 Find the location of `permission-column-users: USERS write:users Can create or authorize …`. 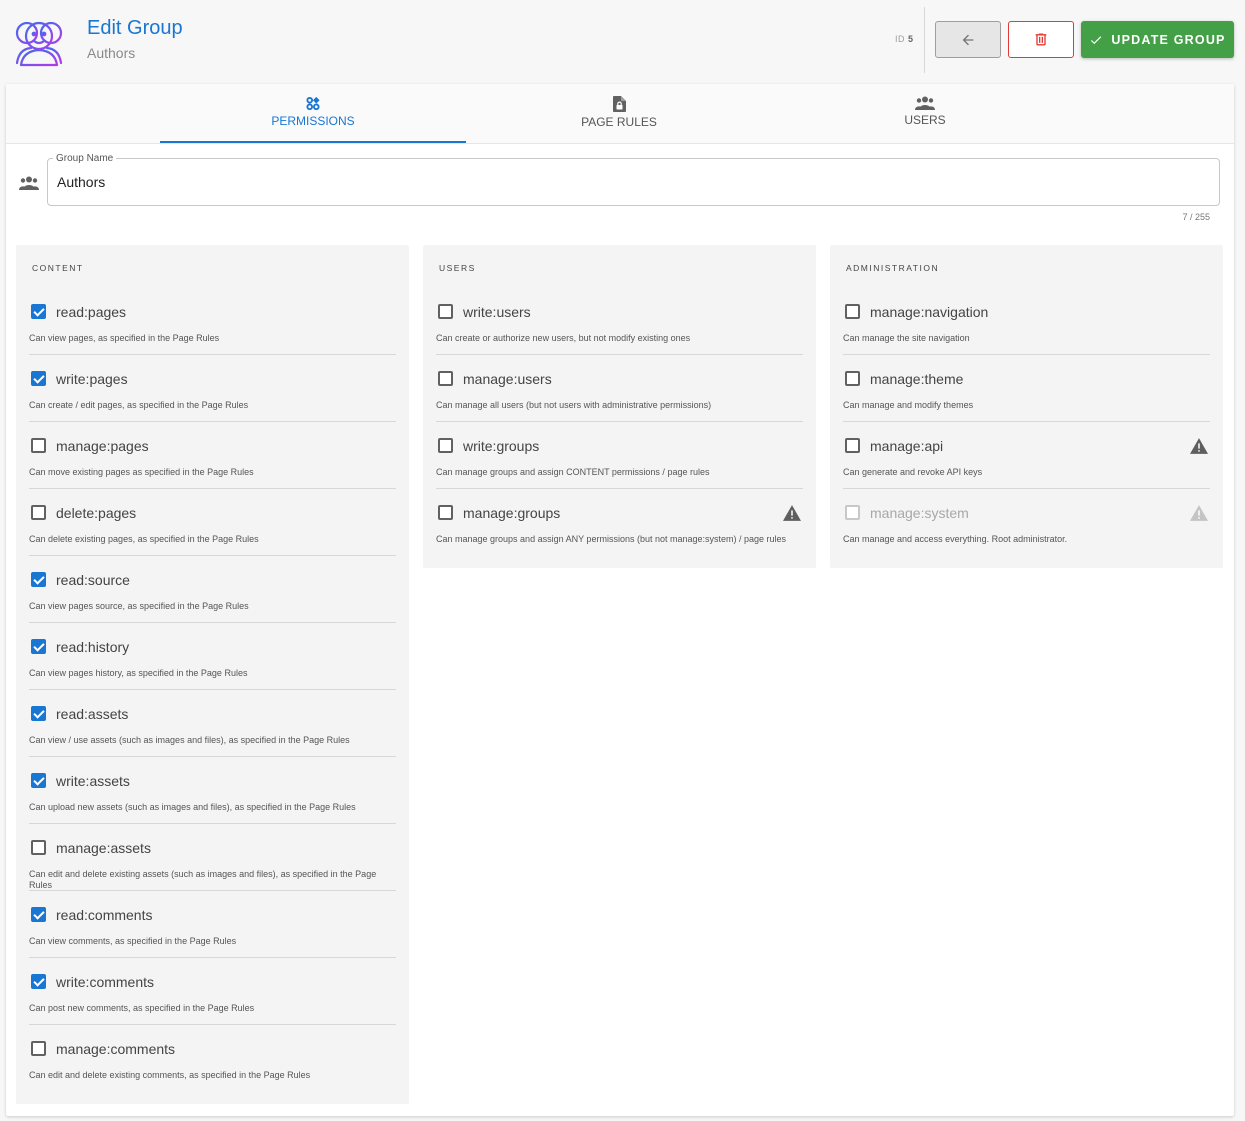

permission-column-users: USERS write:users Can create or authorize … is located at coordinates (619, 406).